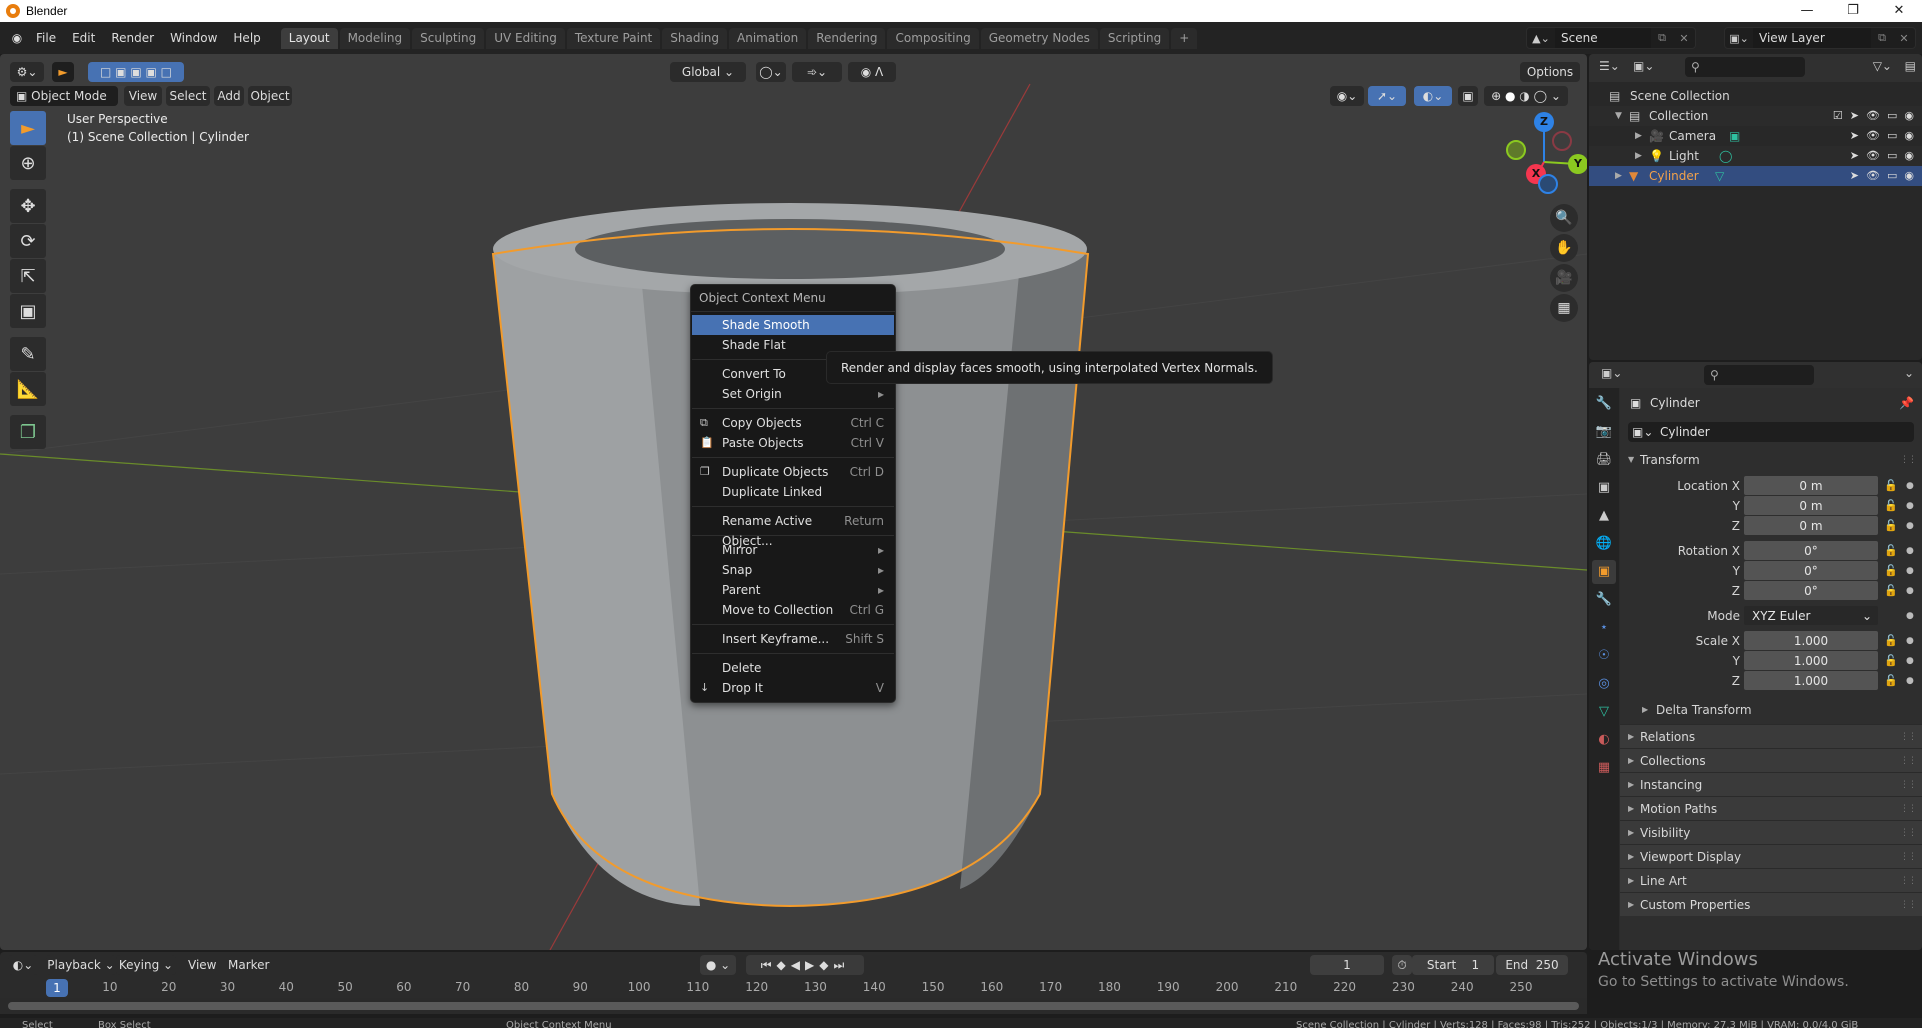 This screenshot has height=1028, width=1922. What do you see at coordinates (136, 72) in the screenshot?
I see `selection-mode-buttons: □ ▣ ▣ ▣ □` at bounding box center [136, 72].